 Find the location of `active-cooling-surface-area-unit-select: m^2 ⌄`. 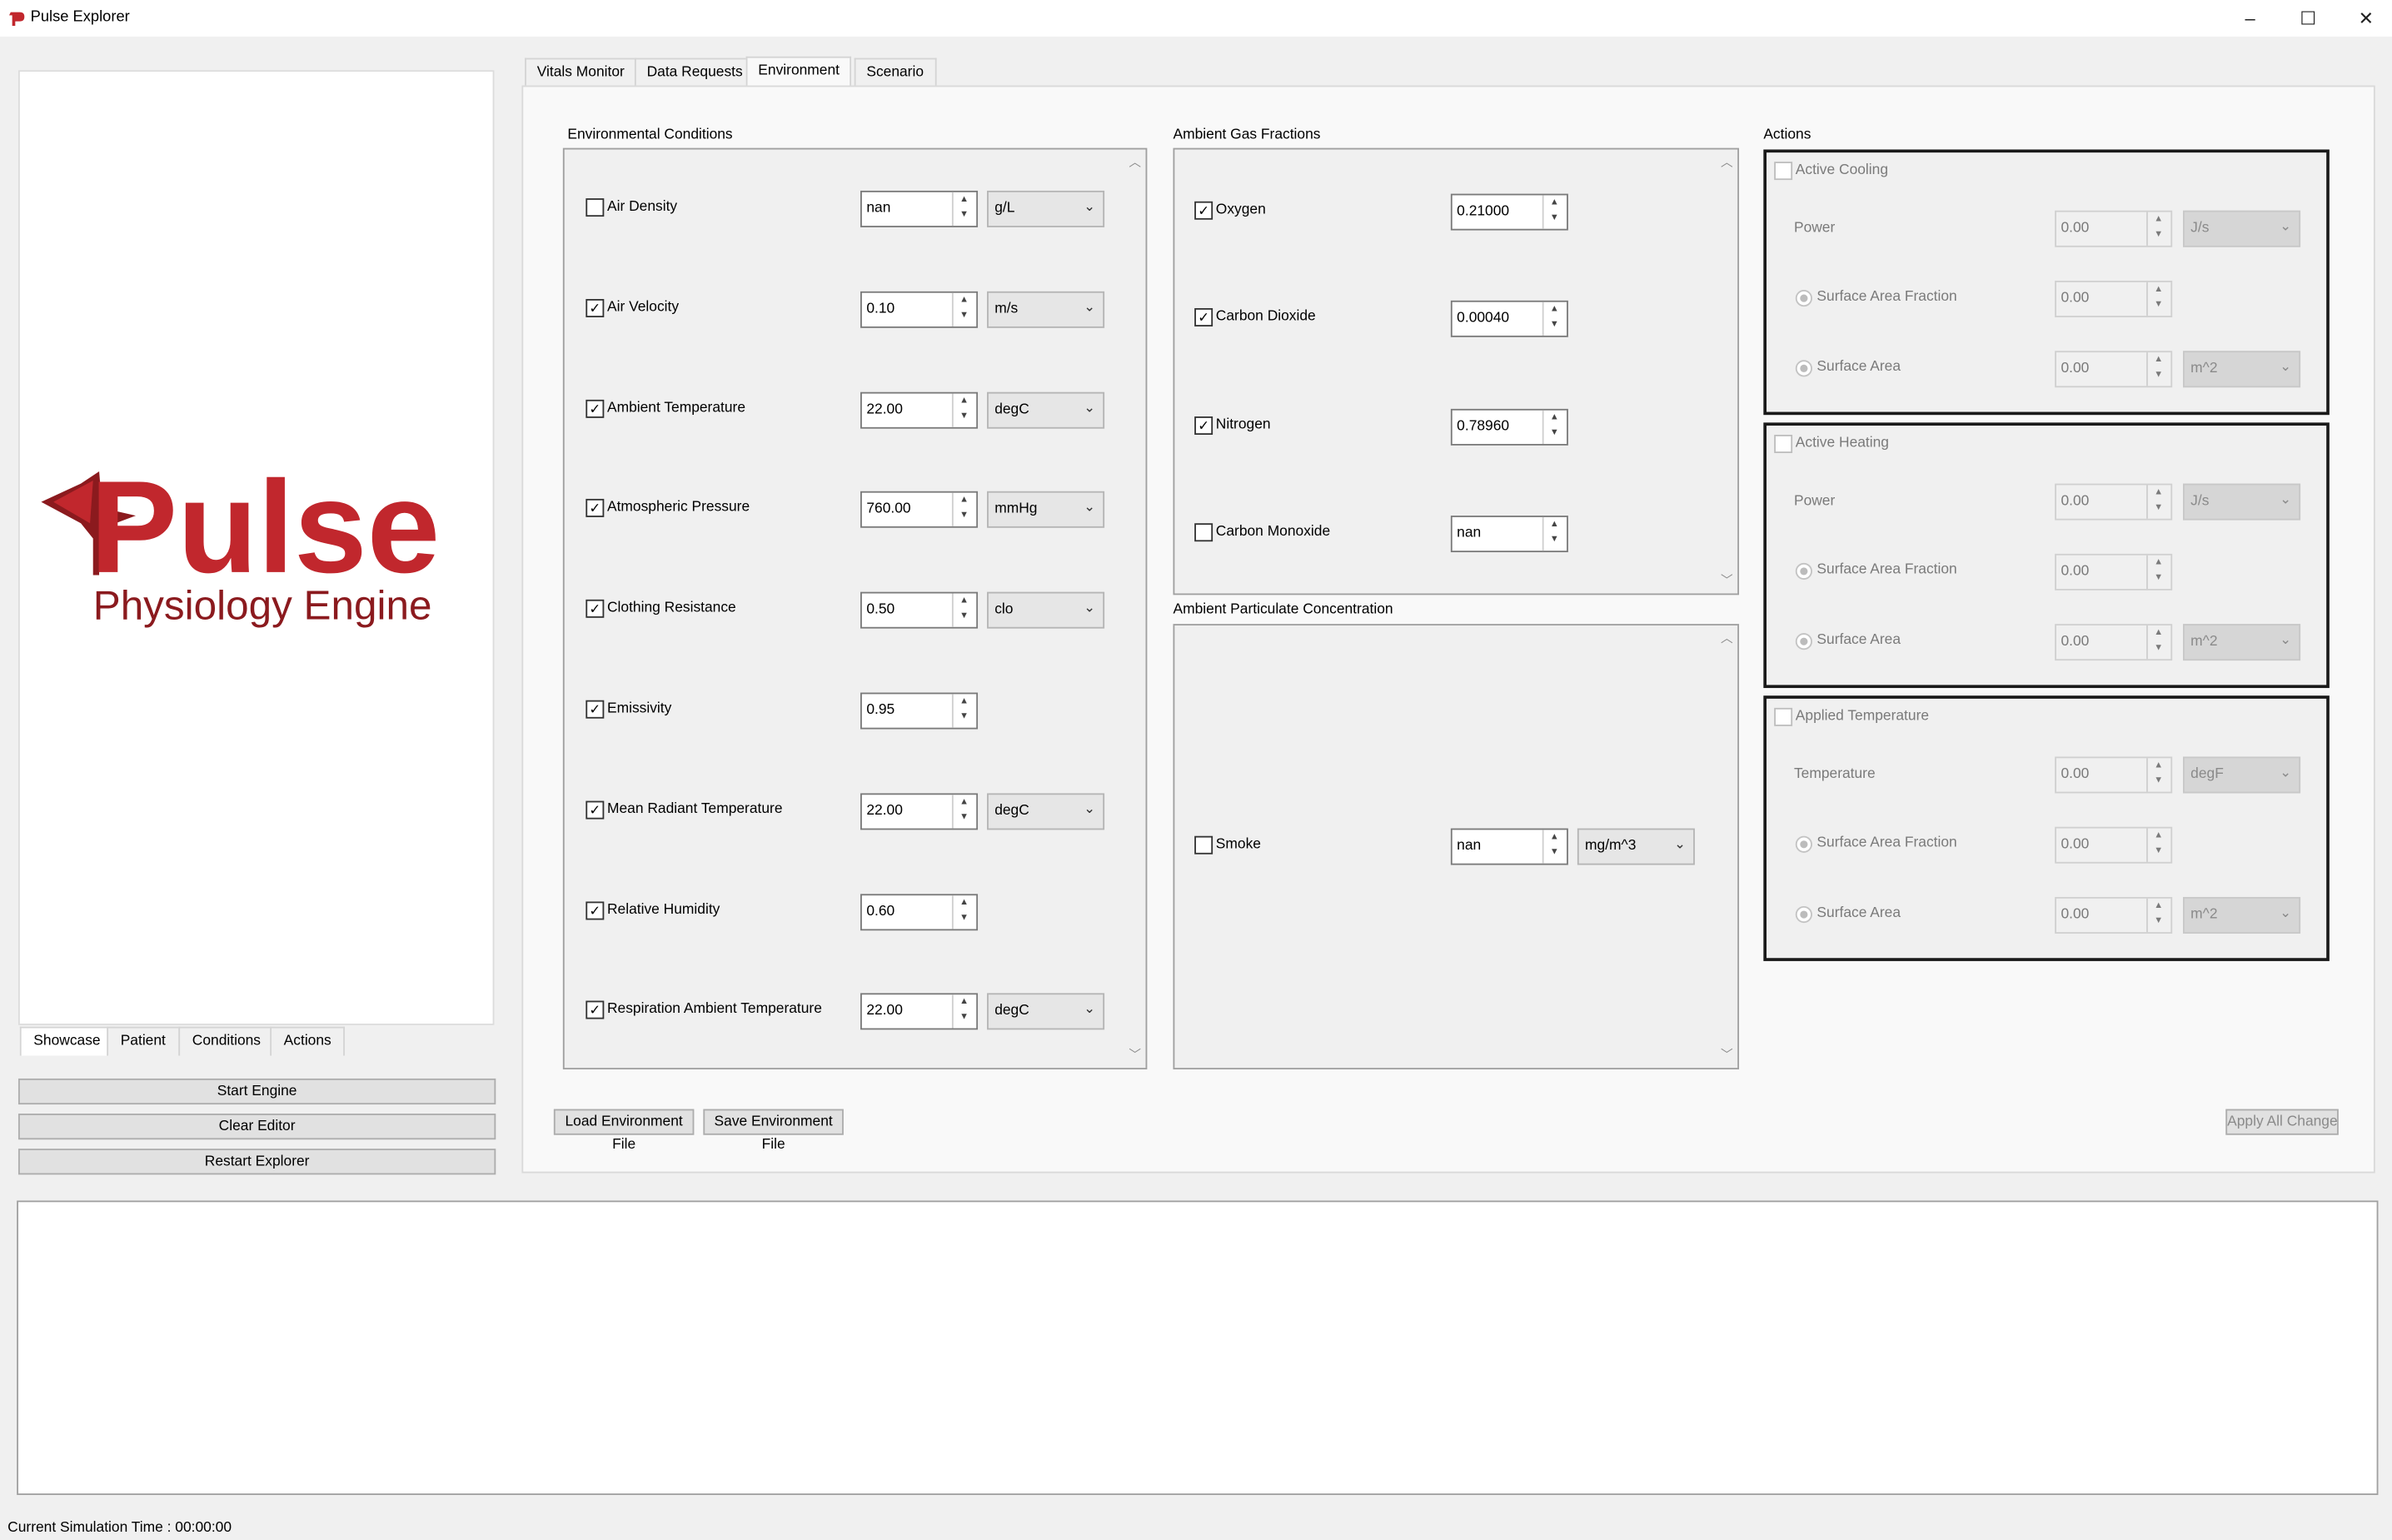

active-cooling-surface-area-unit-select: m^2 ⌄ is located at coordinates (2242, 370).